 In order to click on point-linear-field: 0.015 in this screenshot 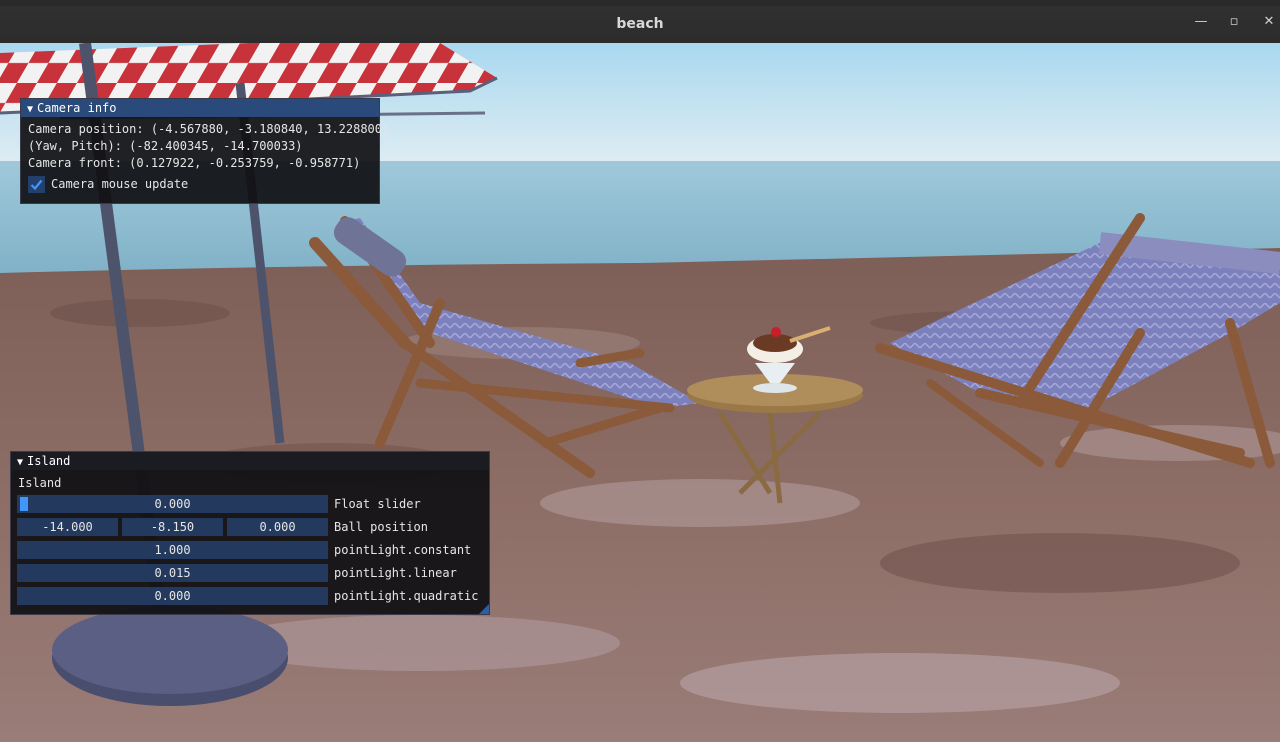, I will do `click(172, 573)`.